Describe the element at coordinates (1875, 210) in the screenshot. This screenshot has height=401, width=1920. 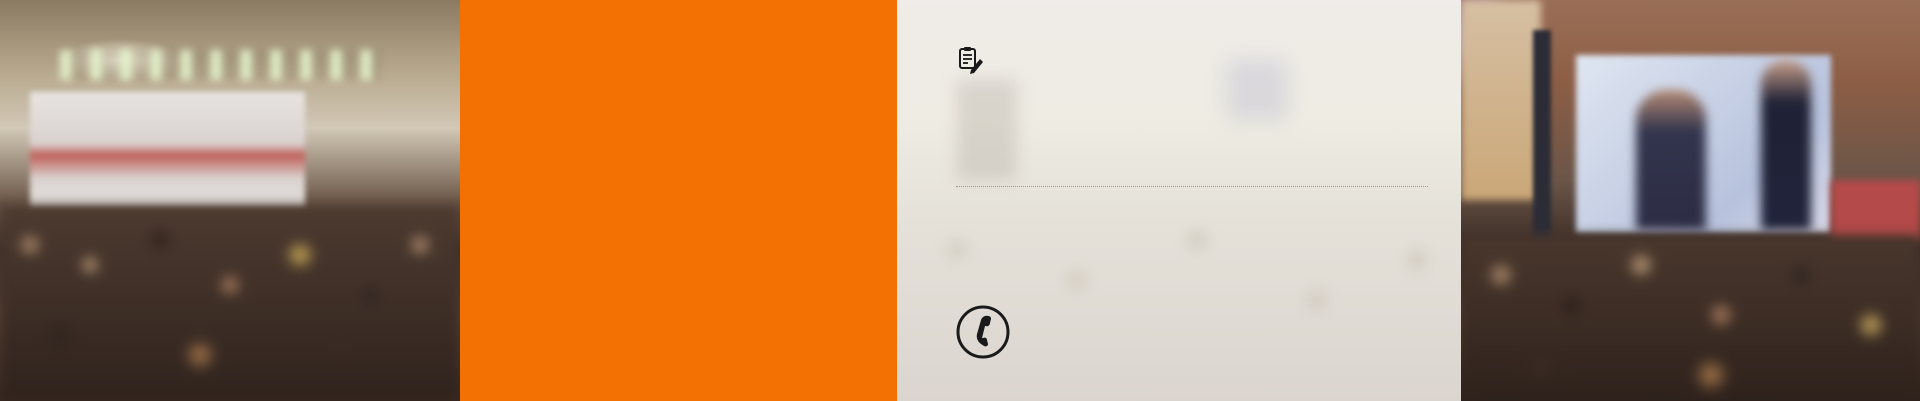
I see `stage-panel` at that location.